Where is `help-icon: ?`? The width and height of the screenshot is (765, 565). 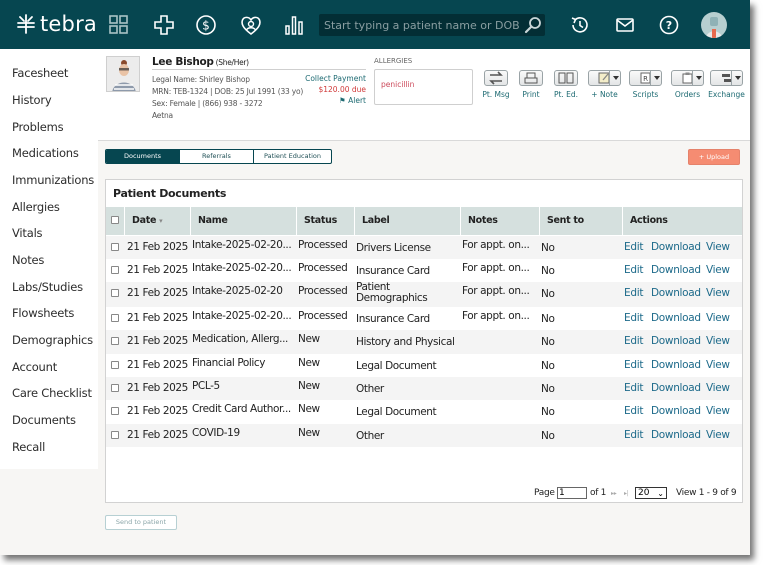
help-icon: ? is located at coordinates (669, 25).